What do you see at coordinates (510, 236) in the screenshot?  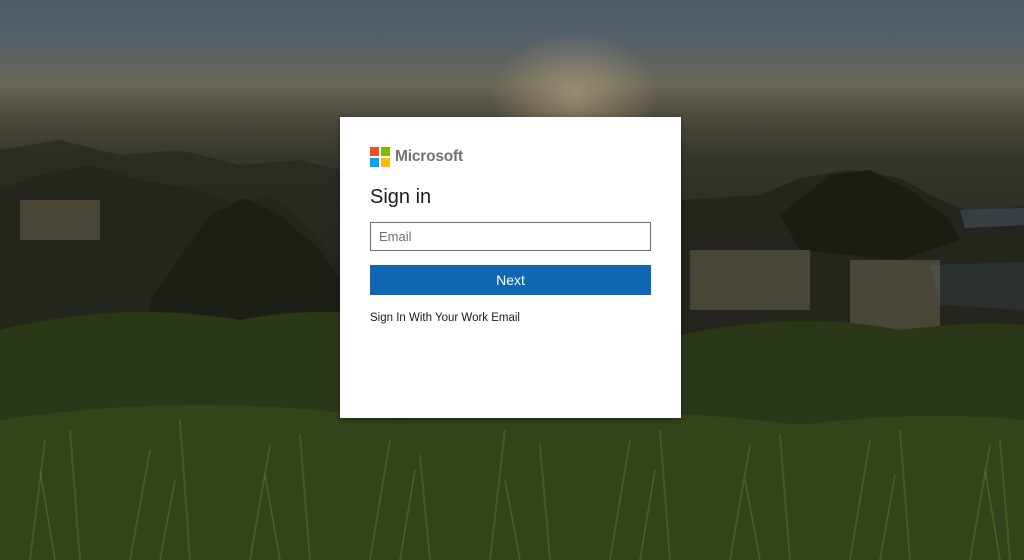 I see `email-field` at bounding box center [510, 236].